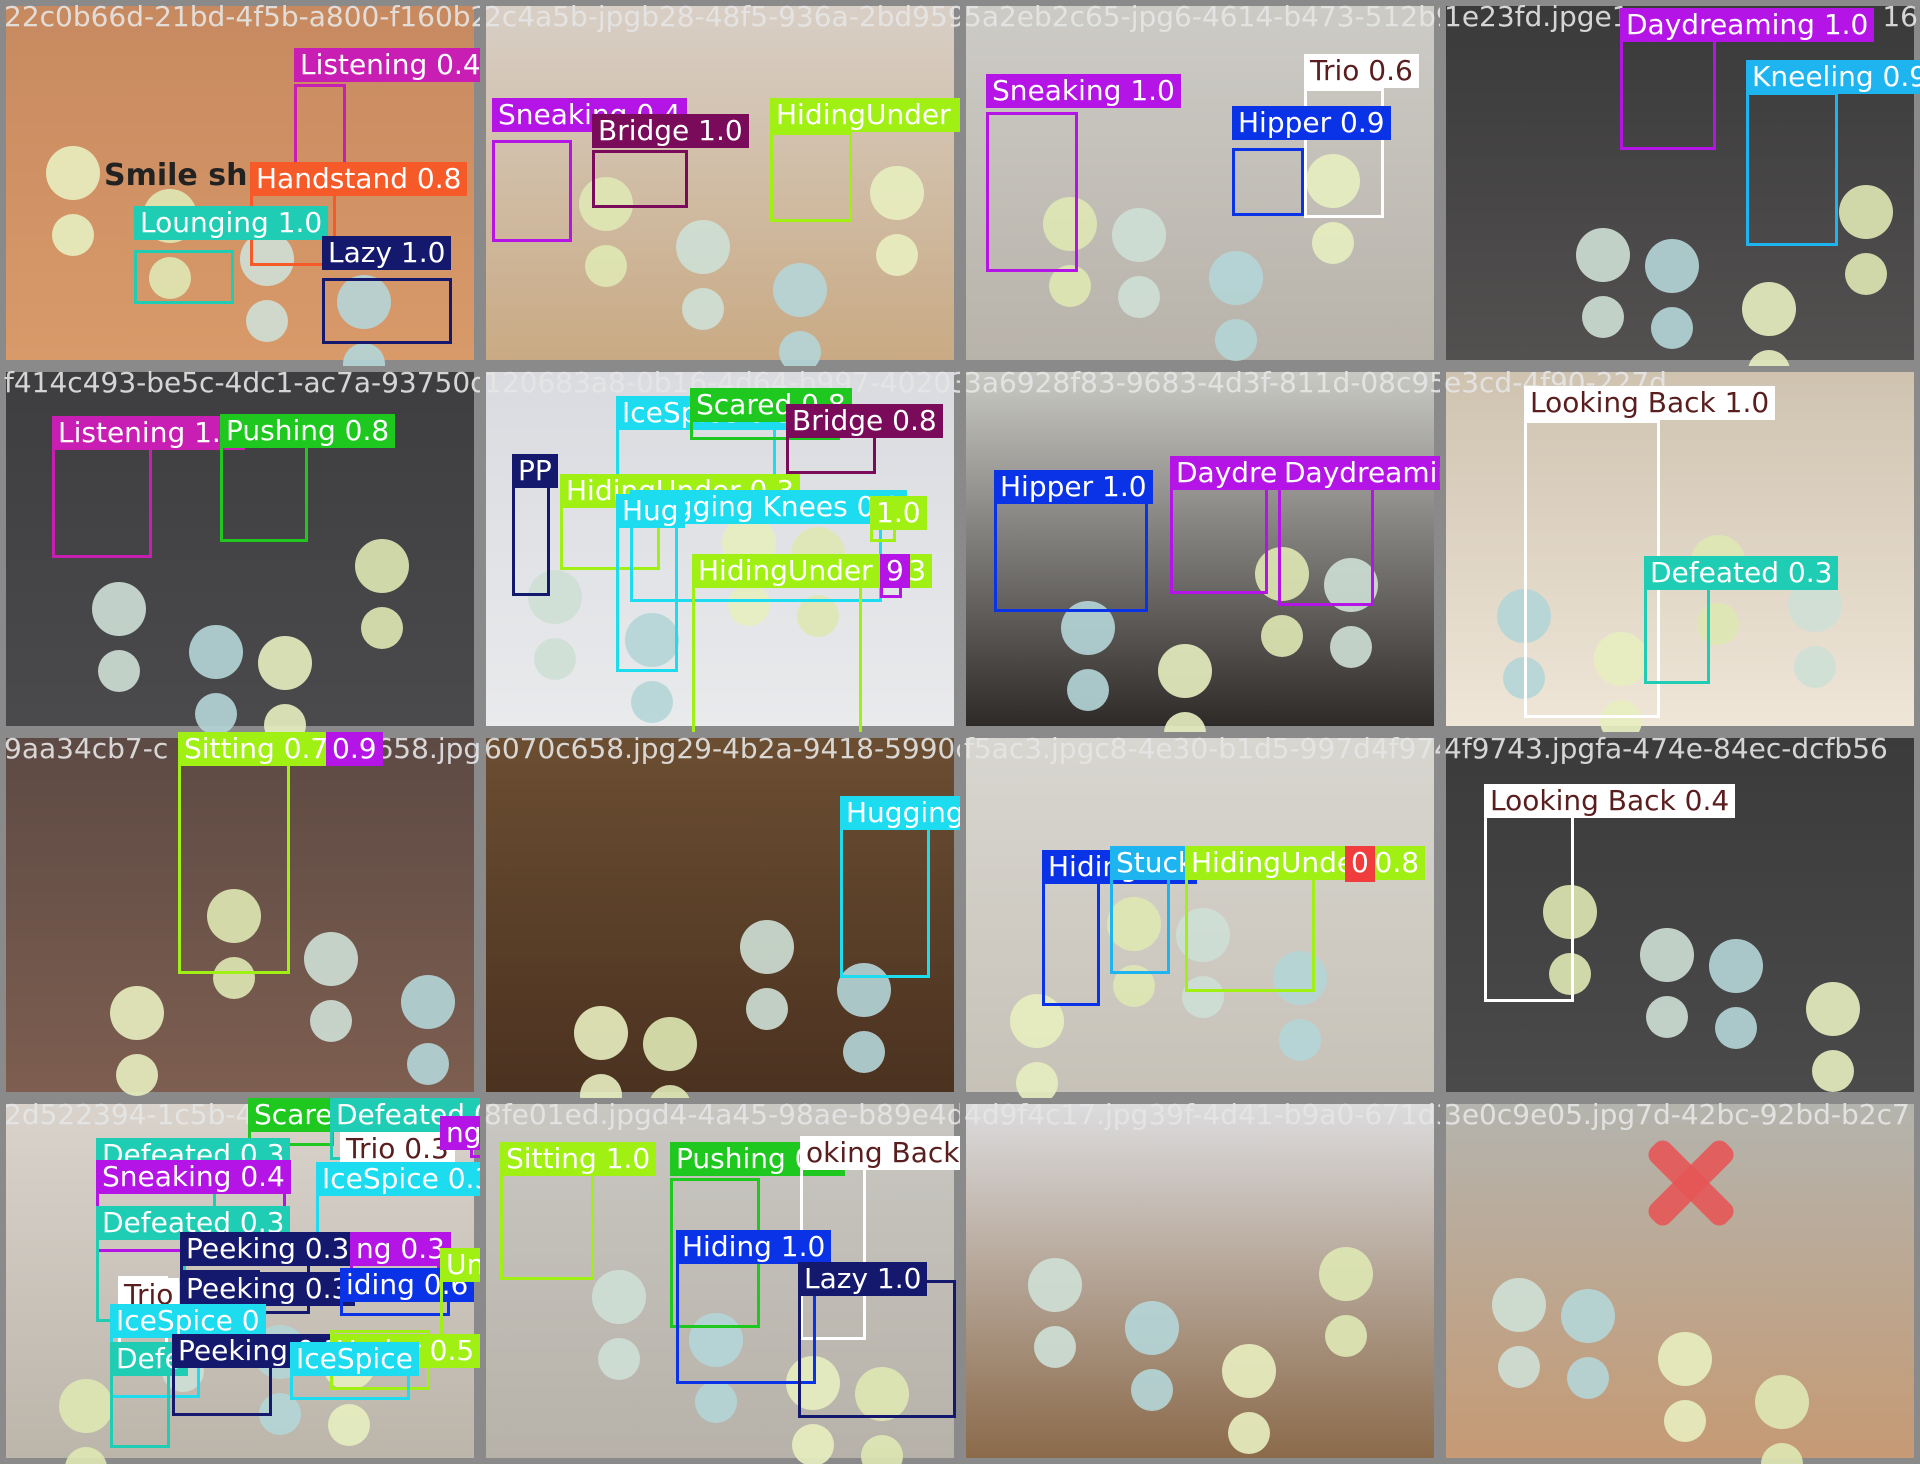 The height and width of the screenshot is (1464, 1920). Describe the element at coordinates (397, 1149) in the screenshot. I see `detection-label: Trio 0.3` at that location.